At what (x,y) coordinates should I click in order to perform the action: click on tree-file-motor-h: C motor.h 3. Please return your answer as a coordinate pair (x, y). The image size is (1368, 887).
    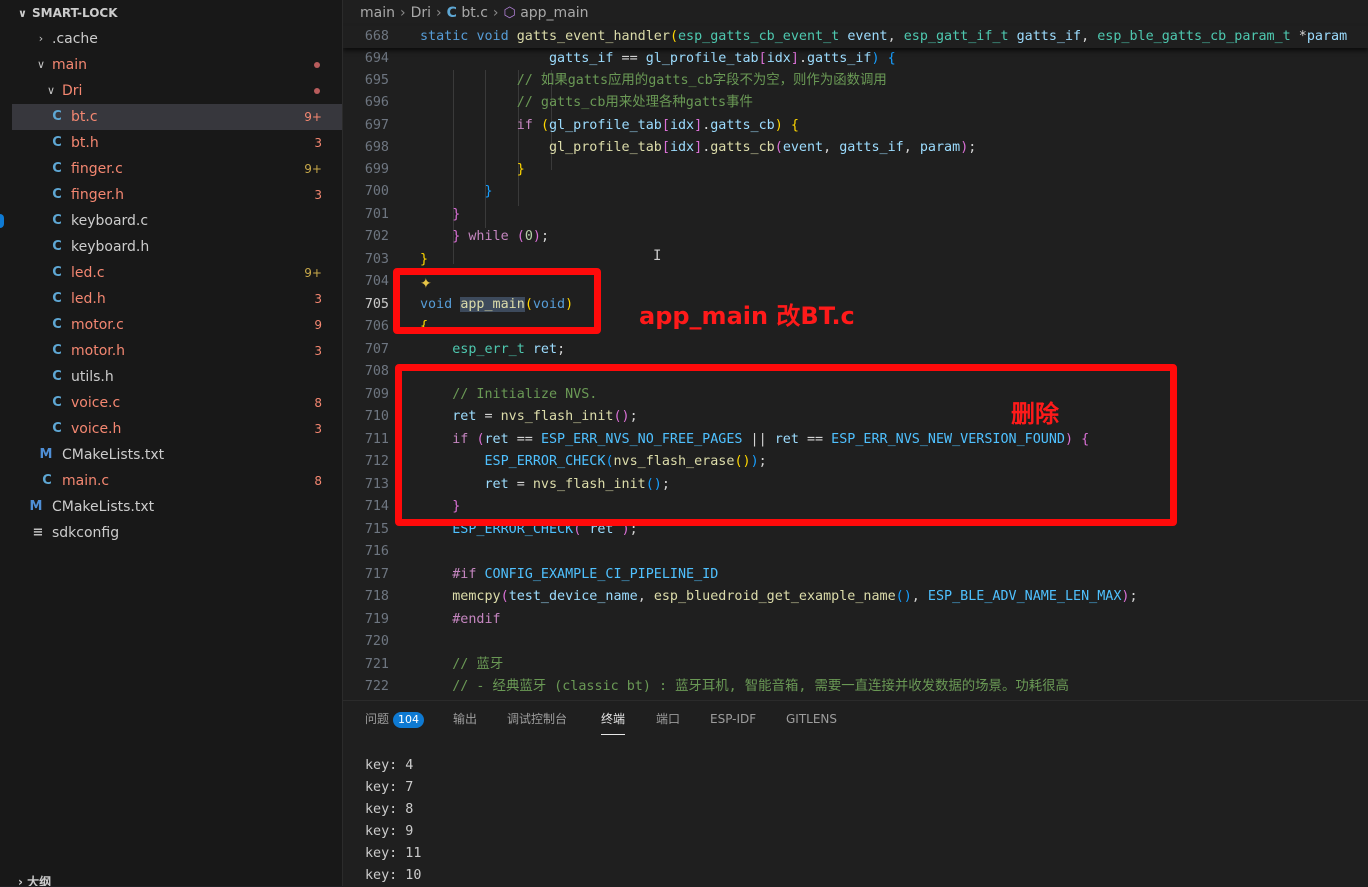
    Looking at the image, I should click on (177, 351).